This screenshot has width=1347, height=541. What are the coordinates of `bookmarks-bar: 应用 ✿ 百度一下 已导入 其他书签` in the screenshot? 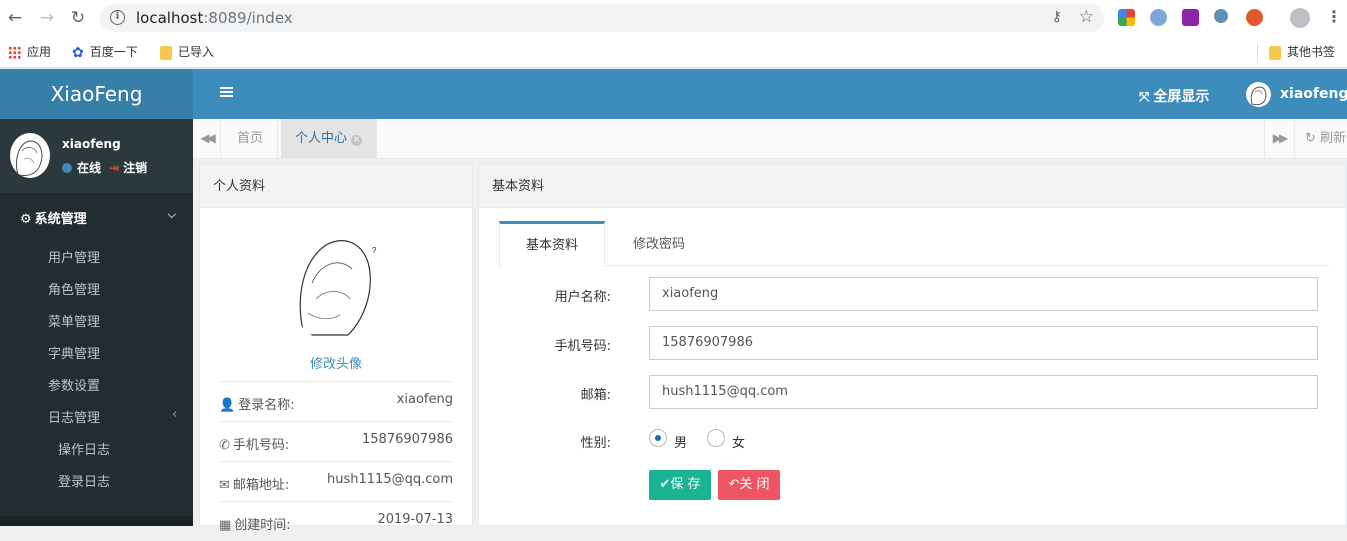 It's located at (673, 52).